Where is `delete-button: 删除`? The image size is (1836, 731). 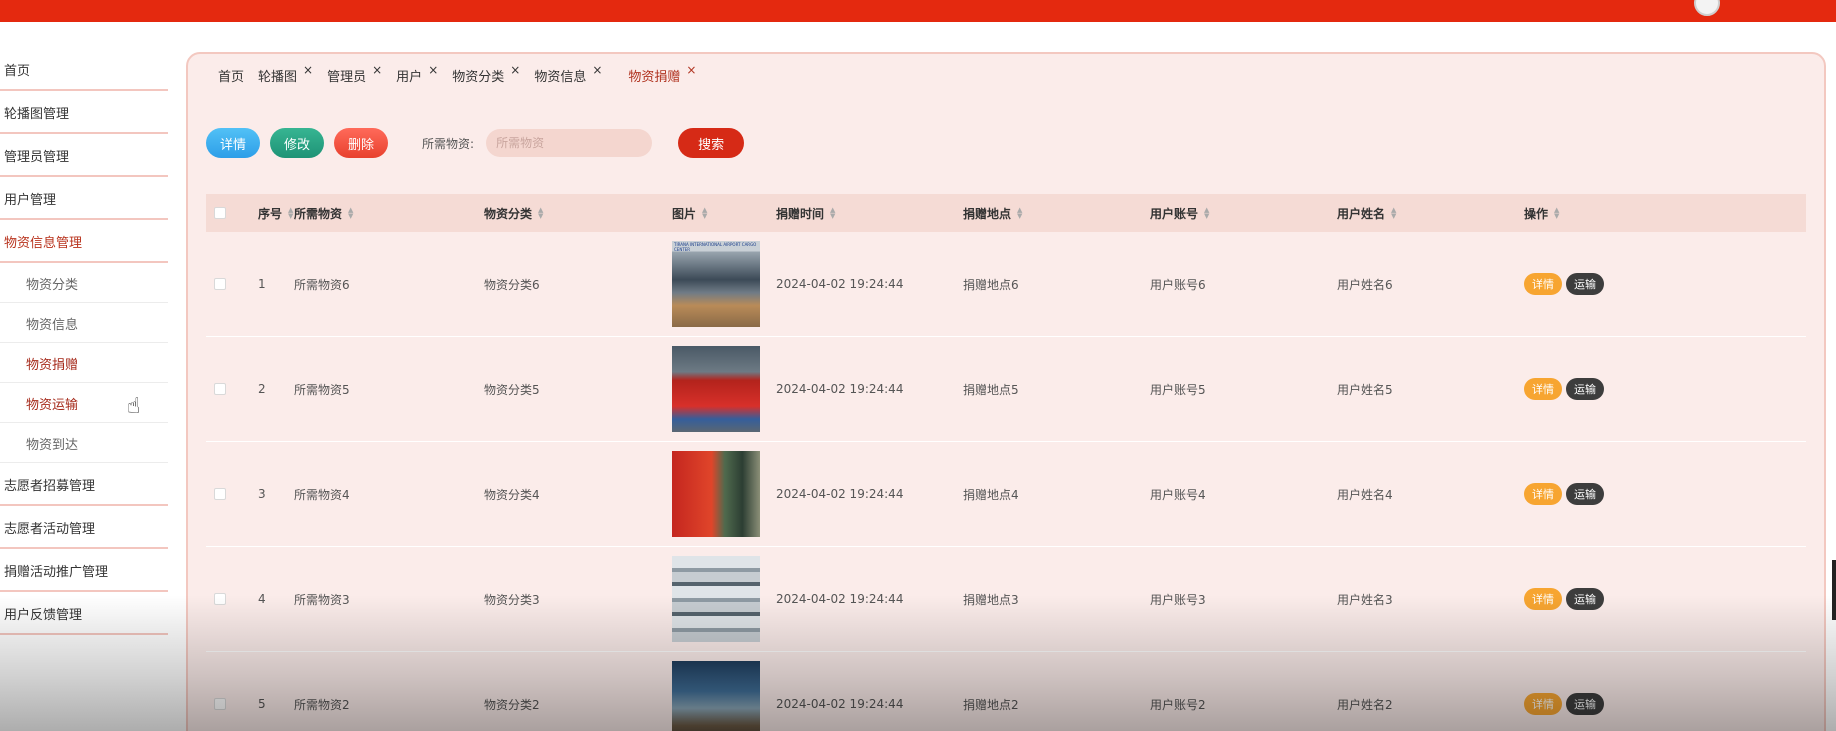 delete-button: 删除 is located at coordinates (361, 143).